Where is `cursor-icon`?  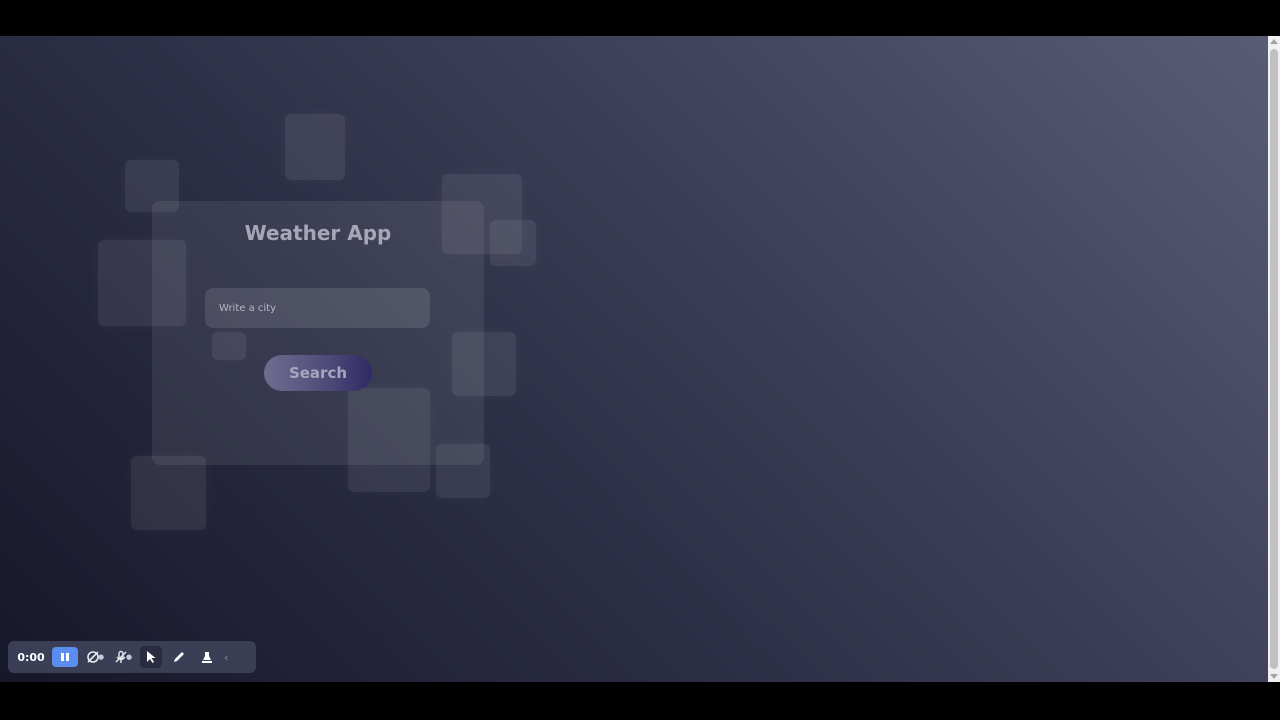 cursor-icon is located at coordinates (151, 657).